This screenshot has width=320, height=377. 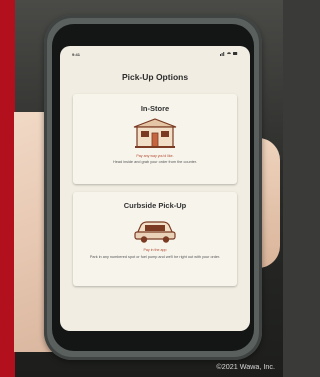 I want to click on status-time: 9:41, so click(x=76, y=54).